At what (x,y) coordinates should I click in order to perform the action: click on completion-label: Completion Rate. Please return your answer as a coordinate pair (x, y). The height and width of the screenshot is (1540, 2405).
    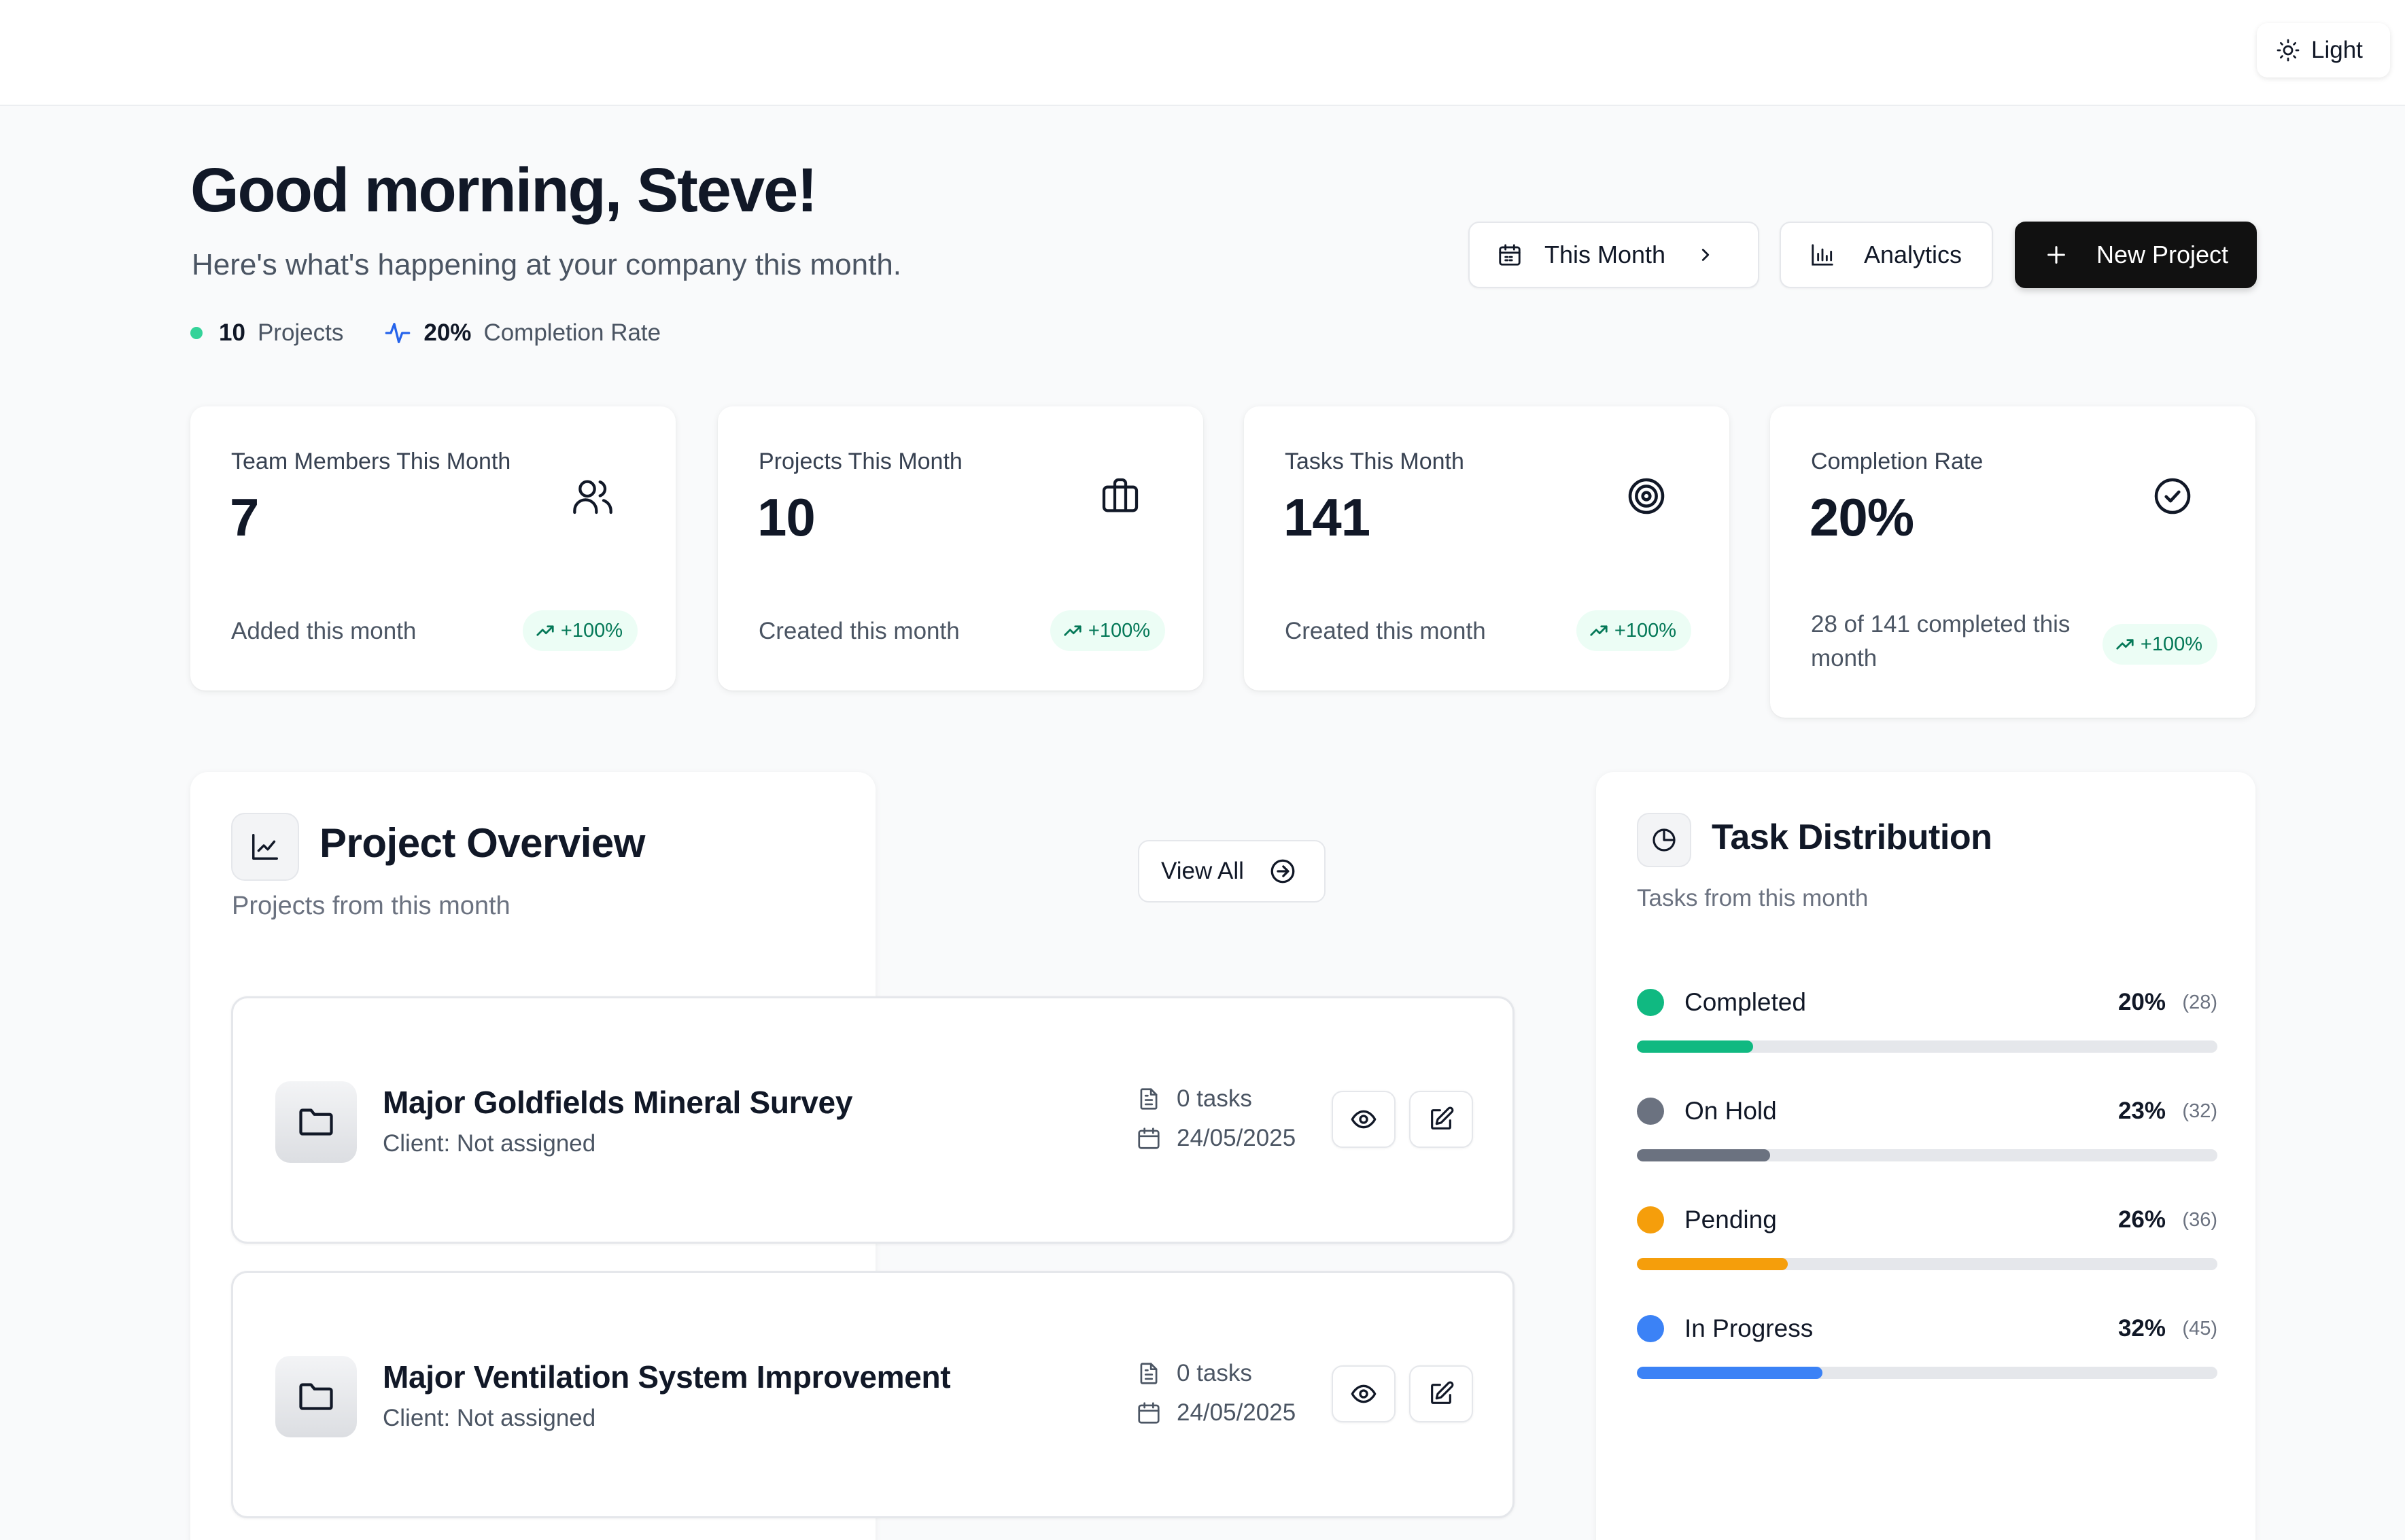
    Looking at the image, I should click on (572, 333).